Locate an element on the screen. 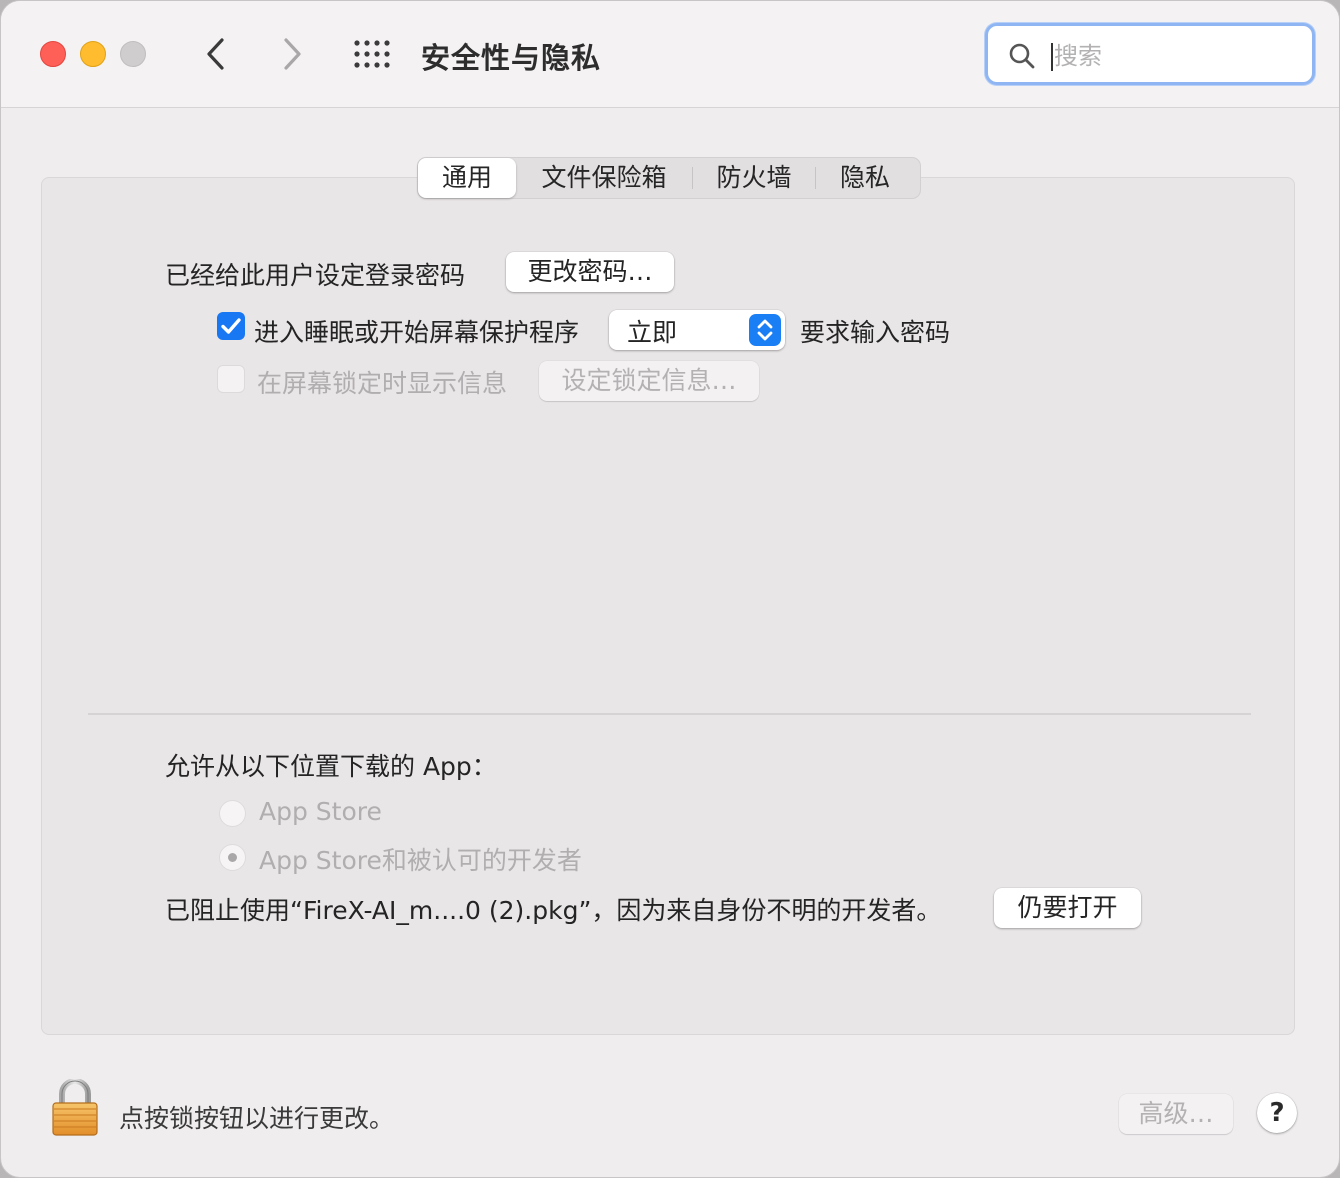 The width and height of the screenshot is (1340, 1178). grid-icon is located at coordinates (372, 54).